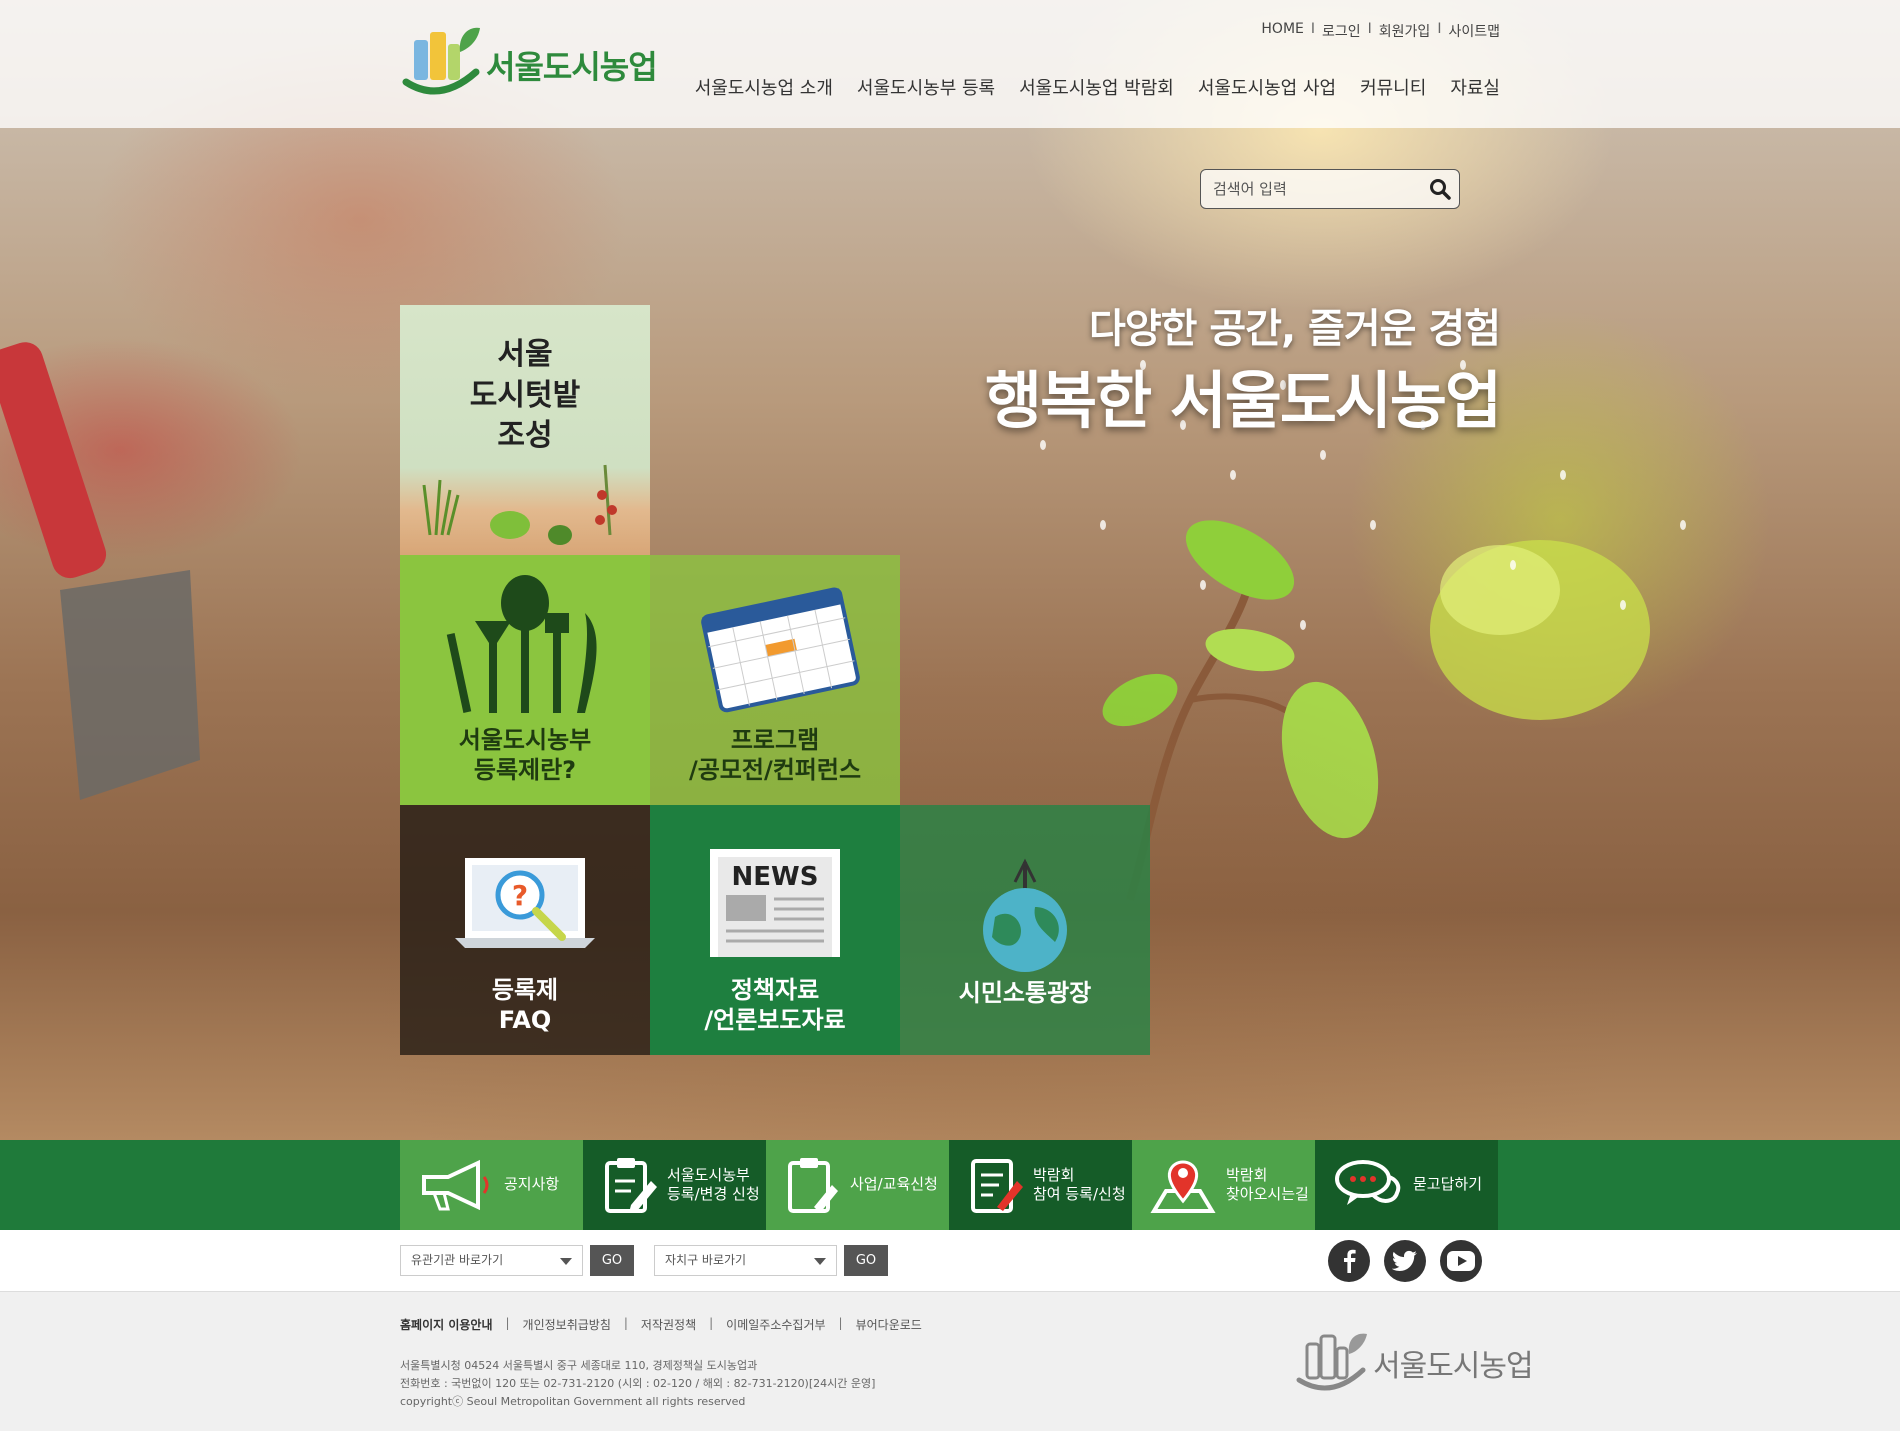 This screenshot has height=1431, width=1900. I want to click on search-box, so click(1330, 189).